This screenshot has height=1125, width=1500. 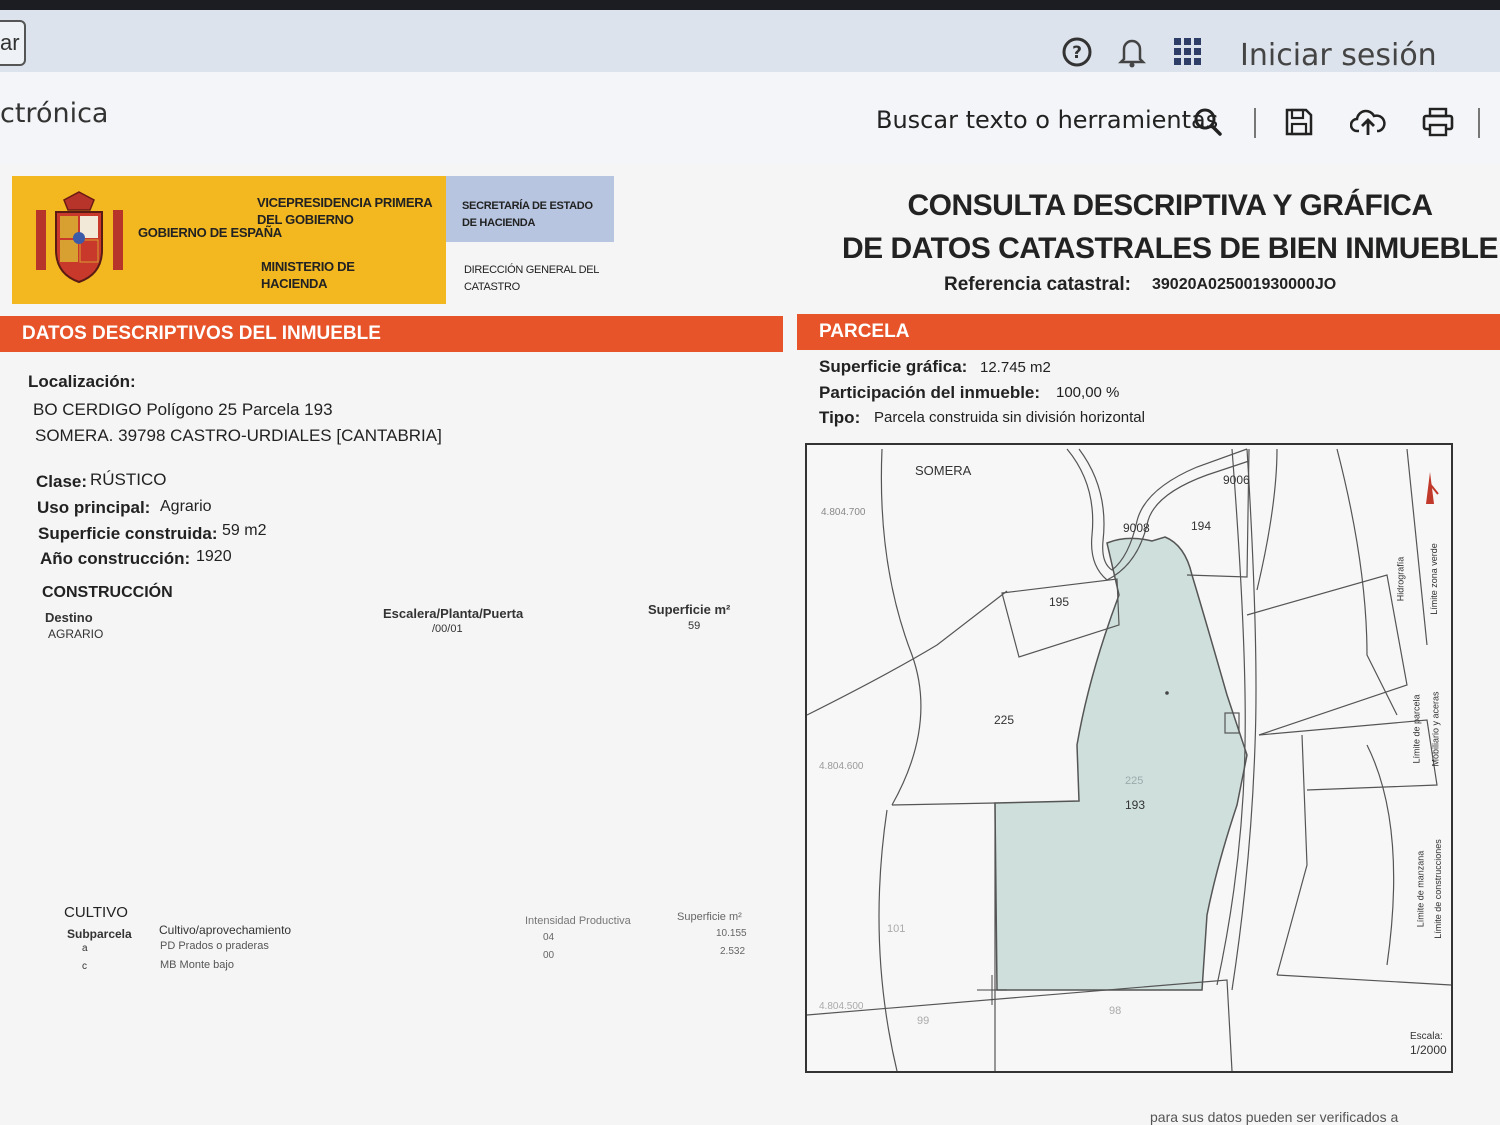 What do you see at coordinates (549, 955) in the screenshot?
I see `cultivo-row-intensidad: 00` at bounding box center [549, 955].